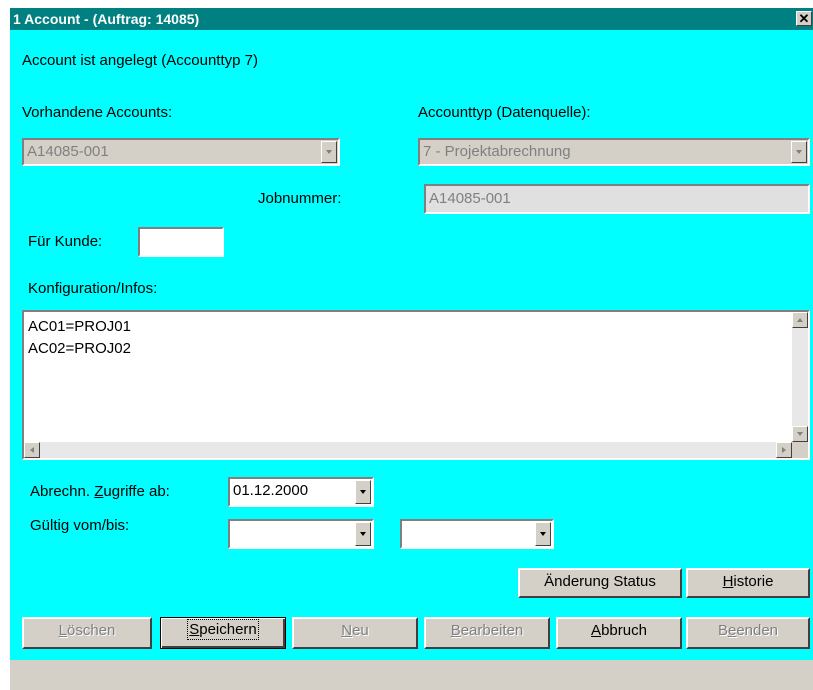 Image resolution: width=813 pixels, height=690 pixels. Describe the element at coordinates (624, 630) in the screenshot. I see `cancel-rest: bbruch` at that location.